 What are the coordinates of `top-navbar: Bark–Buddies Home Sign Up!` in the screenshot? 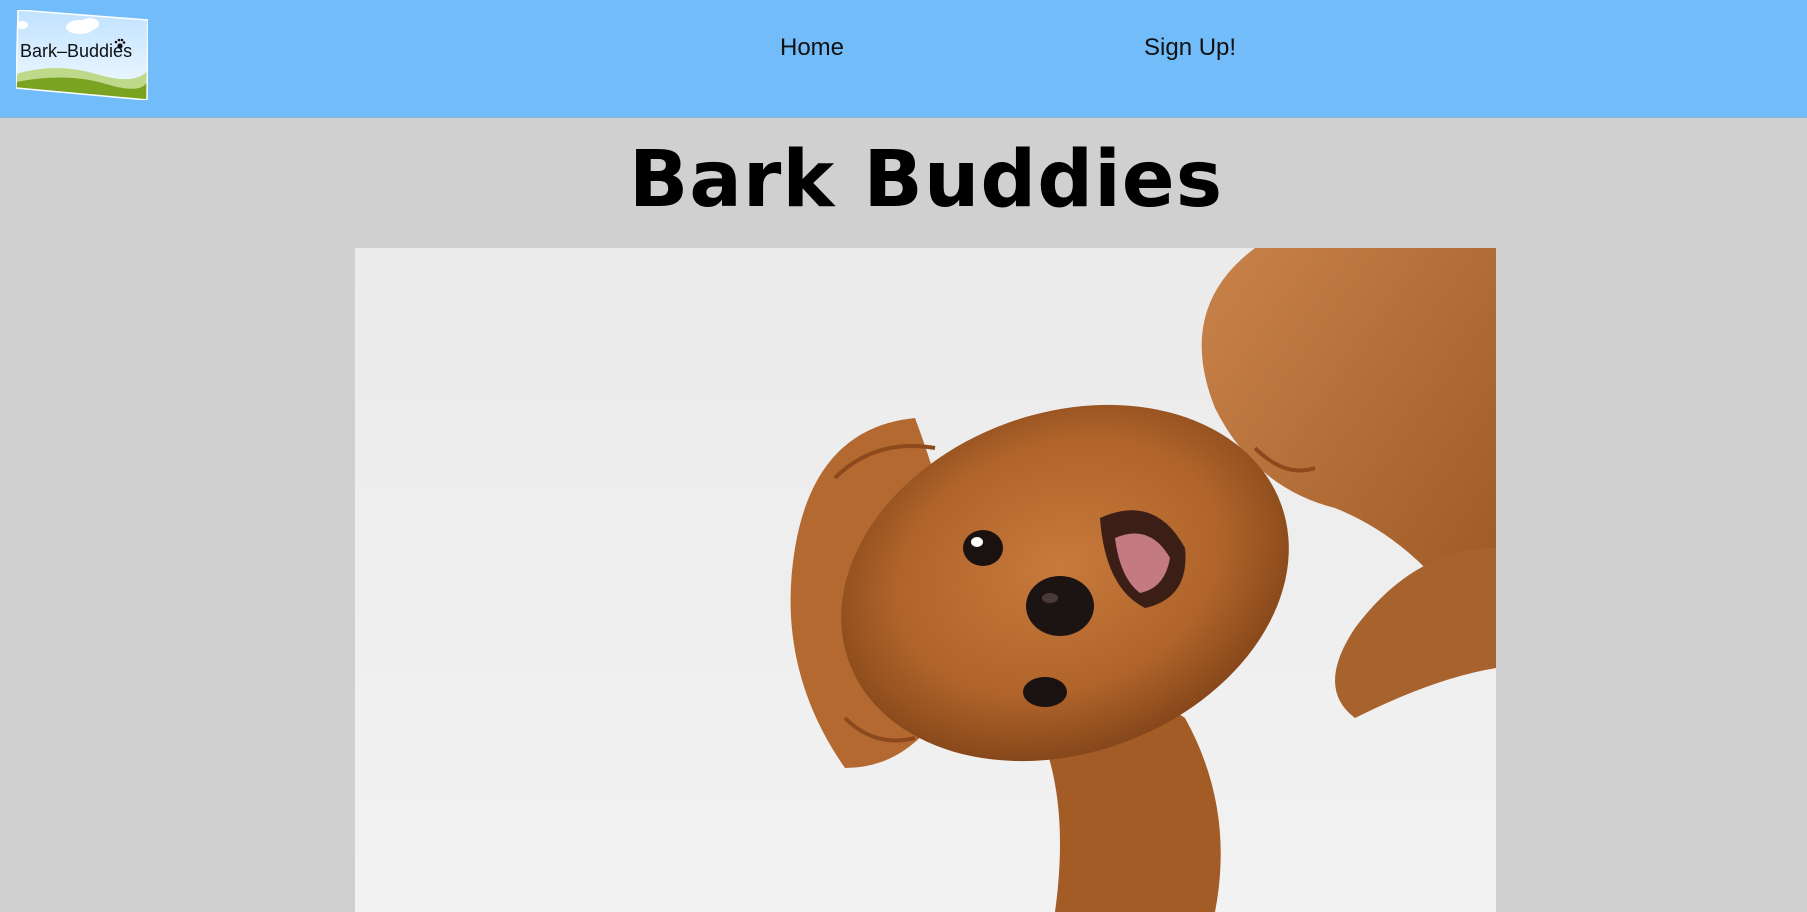 It's located at (903, 59).